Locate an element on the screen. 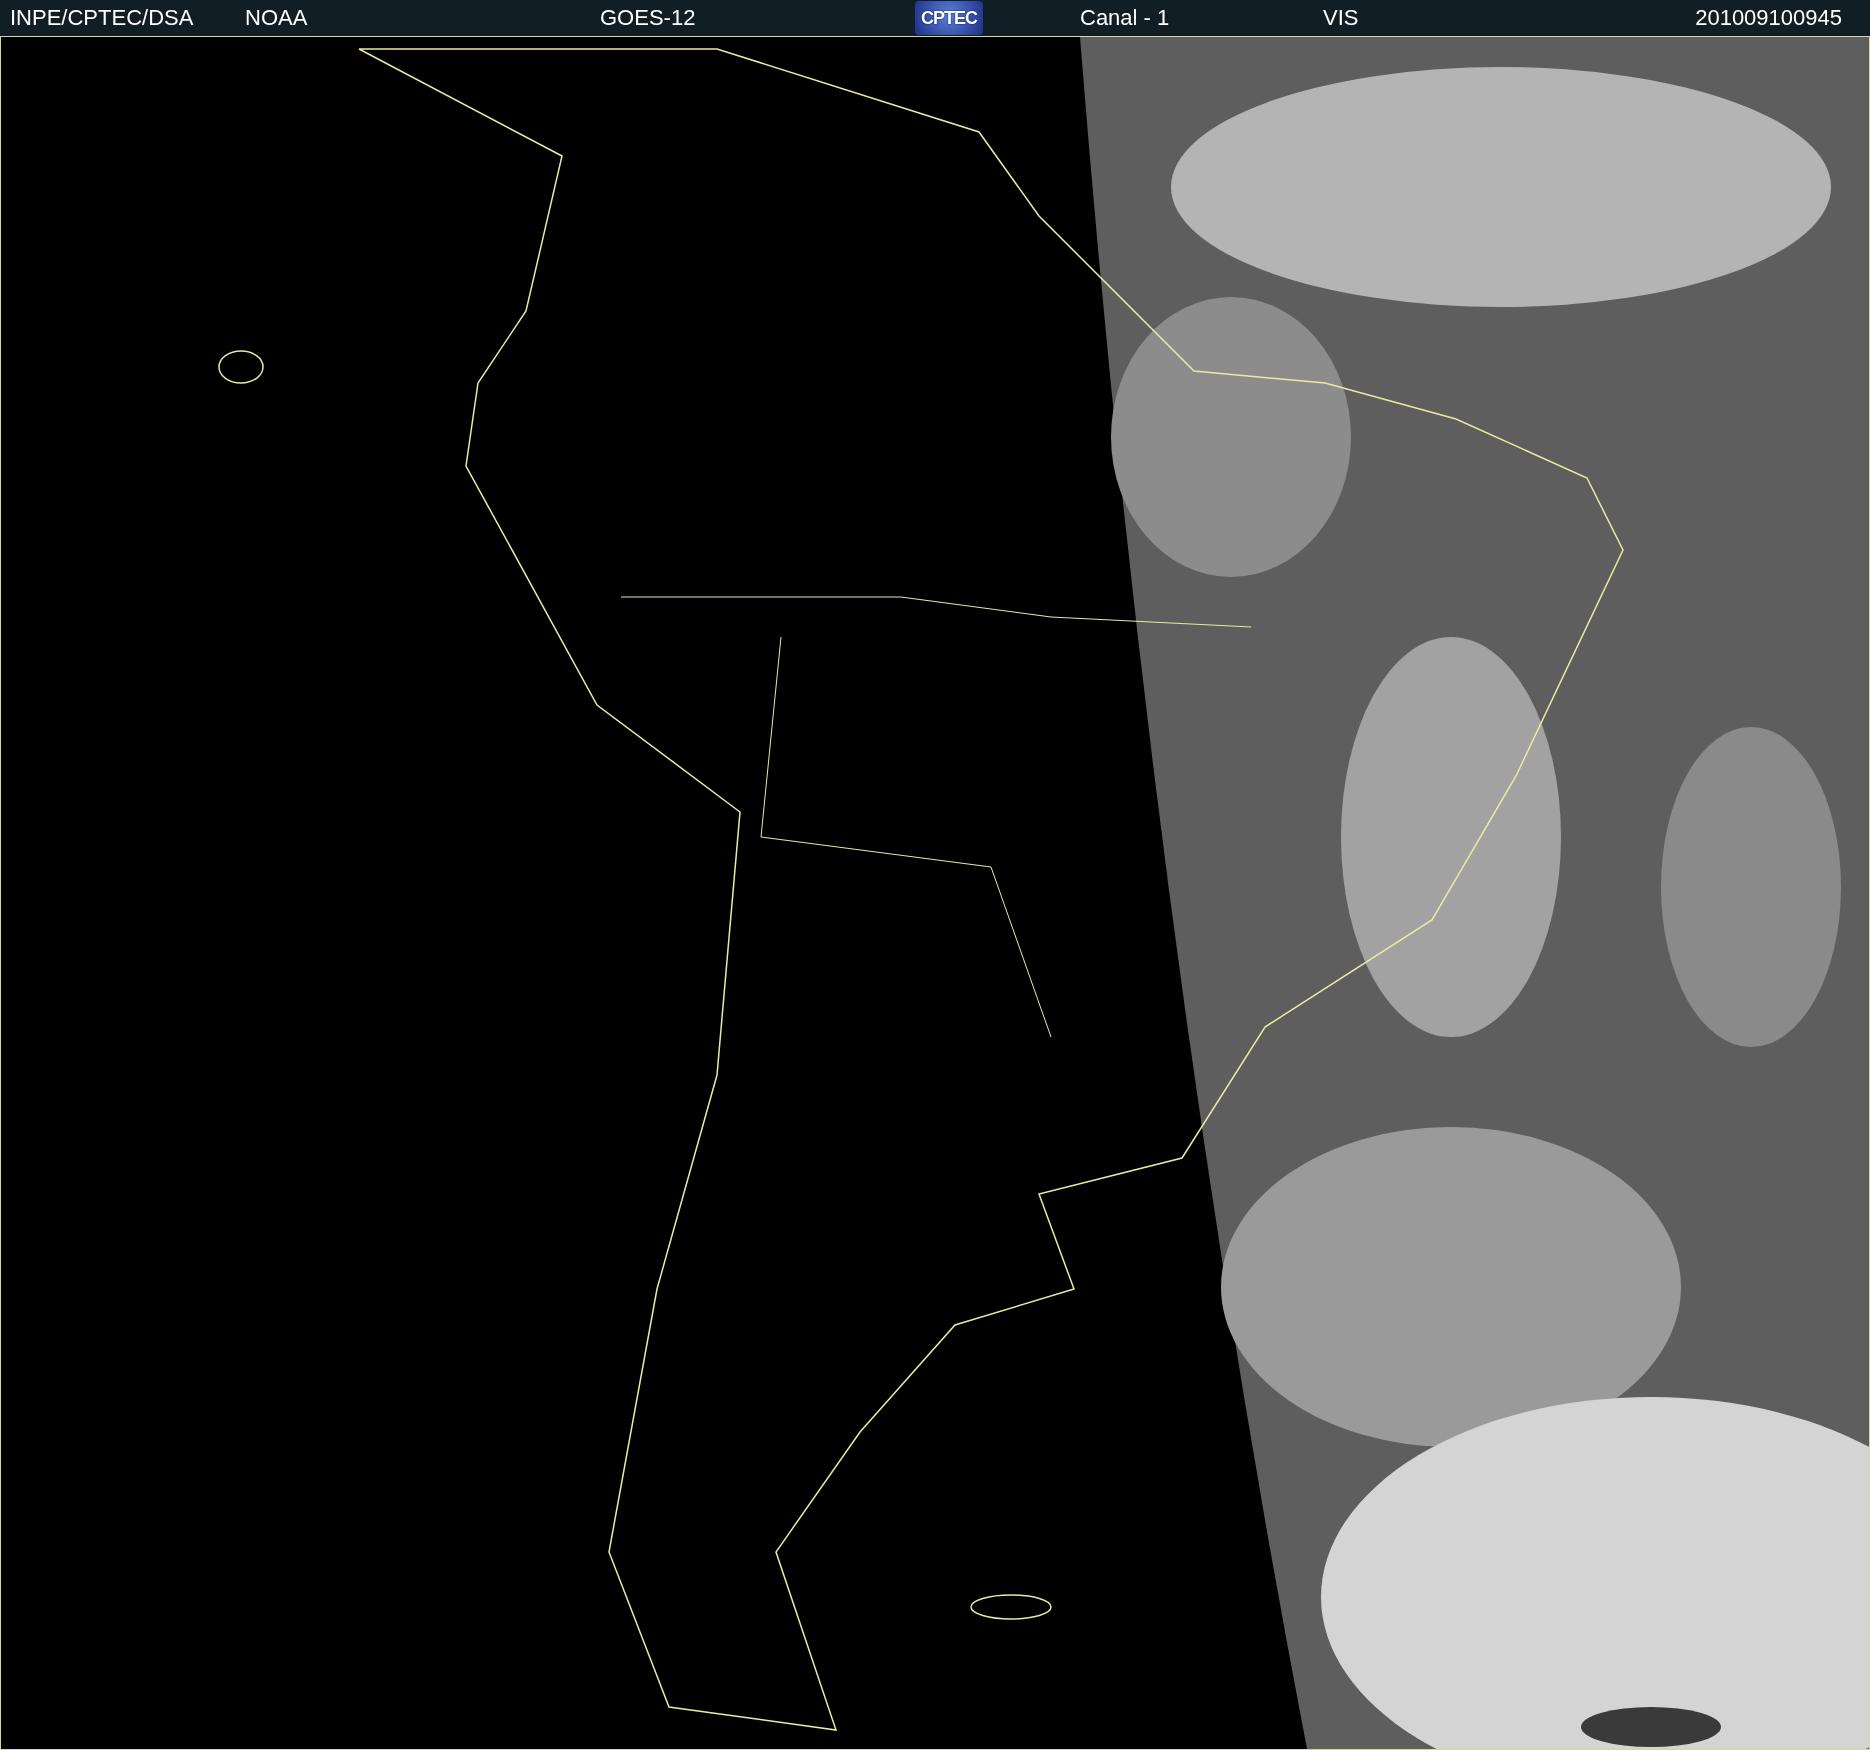 The image size is (1870, 1750). source-label: INPE/CPTEC/DSA is located at coordinates (102, 18).